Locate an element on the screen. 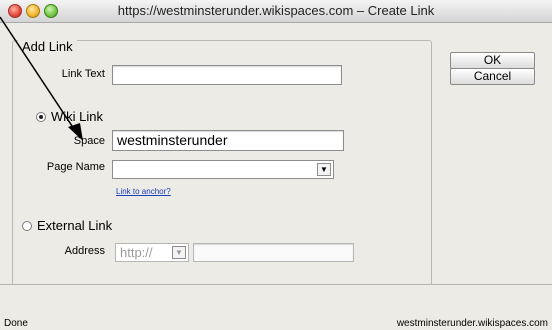  external-link-option: External Link is located at coordinates (67, 225).